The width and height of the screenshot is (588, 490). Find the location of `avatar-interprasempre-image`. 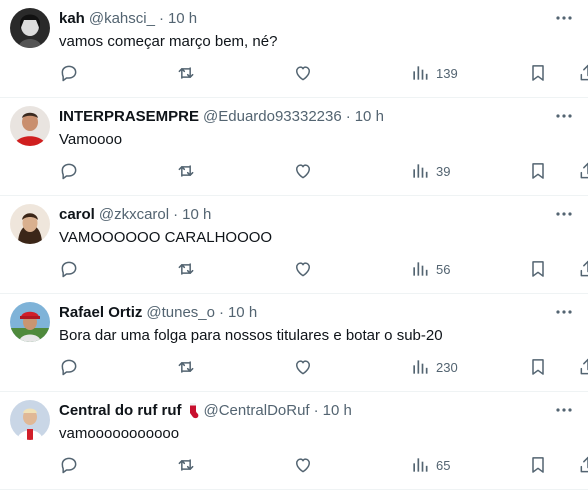

avatar-interprasempre-image is located at coordinates (30, 126).